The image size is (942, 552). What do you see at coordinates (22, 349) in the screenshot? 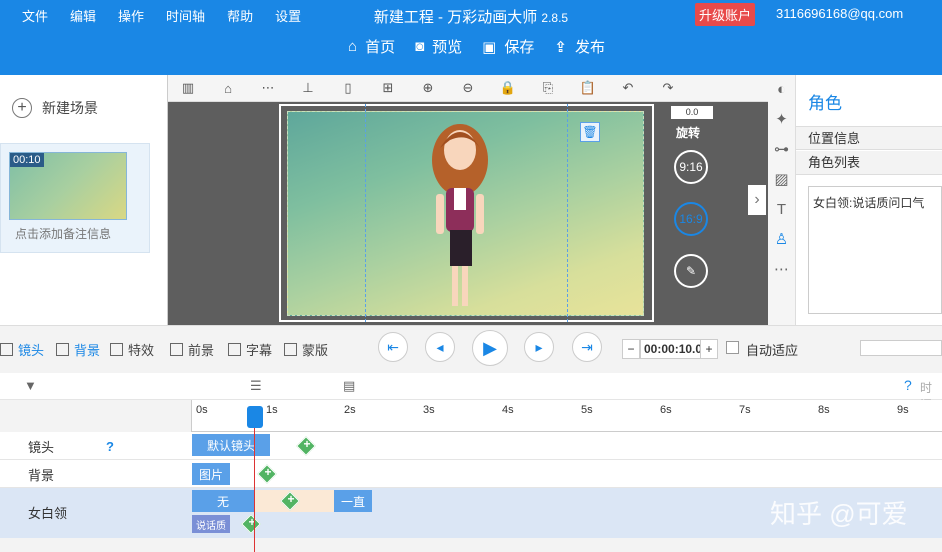
I see `tab-camera: 镜头` at bounding box center [22, 349].